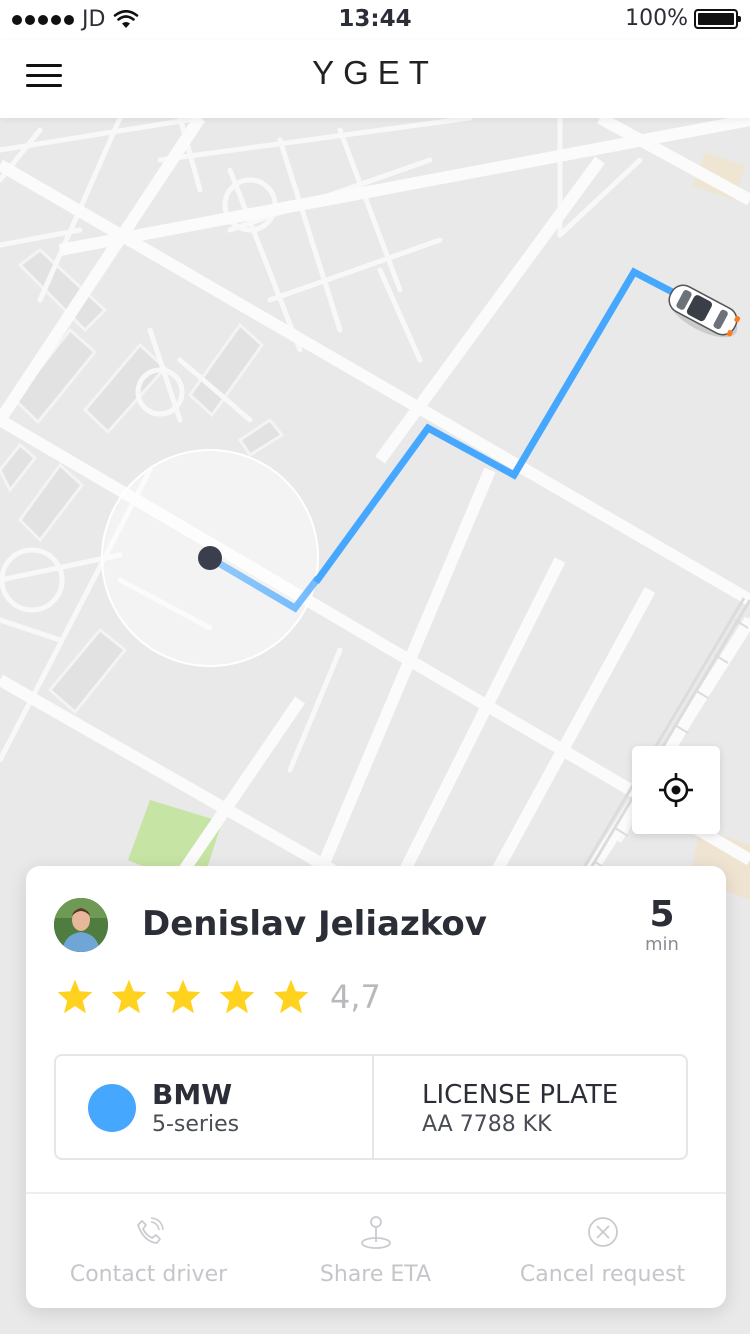 This screenshot has height=1334, width=750. What do you see at coordinates (192, 1094) in the screenshot?
I see `car-make: BMW` at bounding box center [192, 1094].